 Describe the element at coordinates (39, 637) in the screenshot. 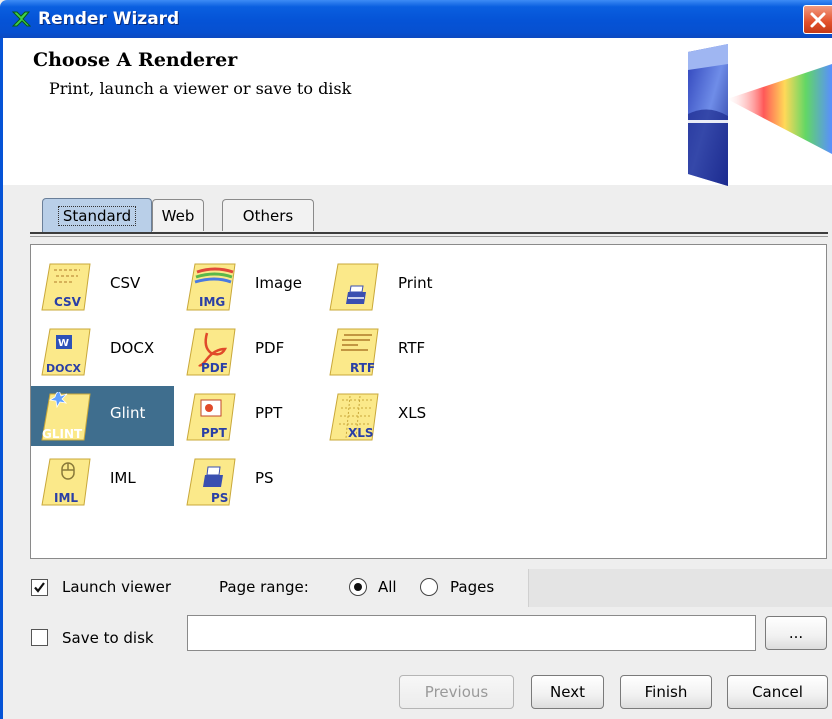

I see `save-to-disk-checkbox` at that location.